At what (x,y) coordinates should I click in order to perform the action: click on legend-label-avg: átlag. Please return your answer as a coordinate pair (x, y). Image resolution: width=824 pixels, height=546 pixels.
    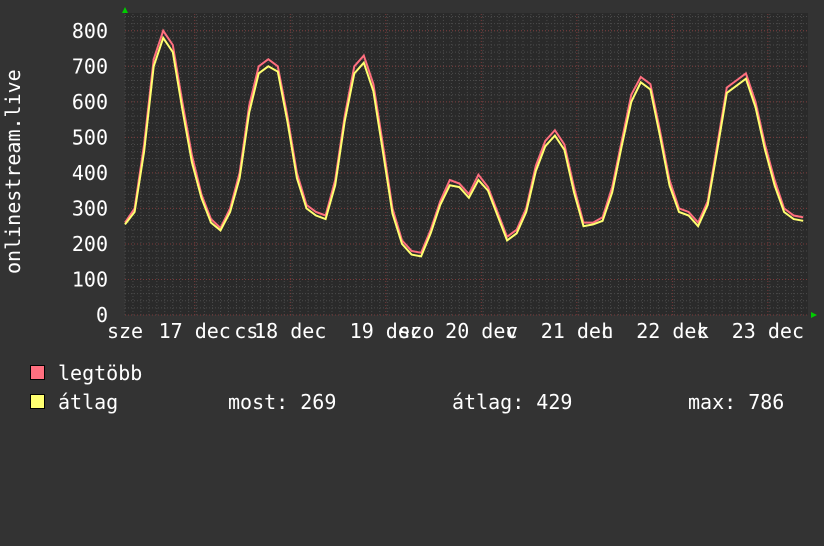
    Looking at the image, I should click on (88, 402).